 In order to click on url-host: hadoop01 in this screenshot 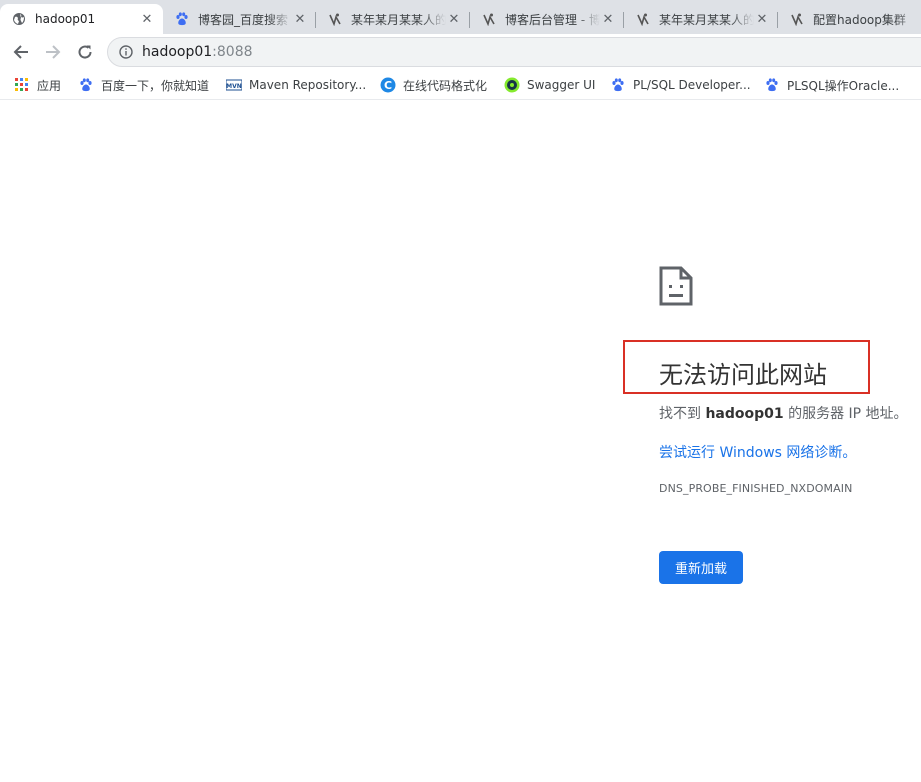, I will do `click(177, 52)`.